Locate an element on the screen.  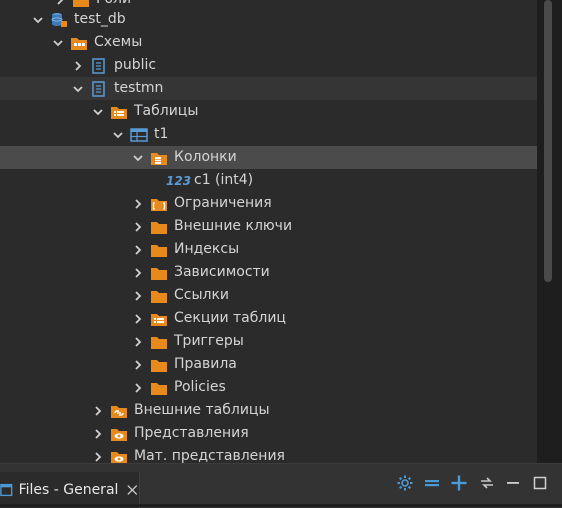
folder-constraints-icon is located at coordinates (159, 204).